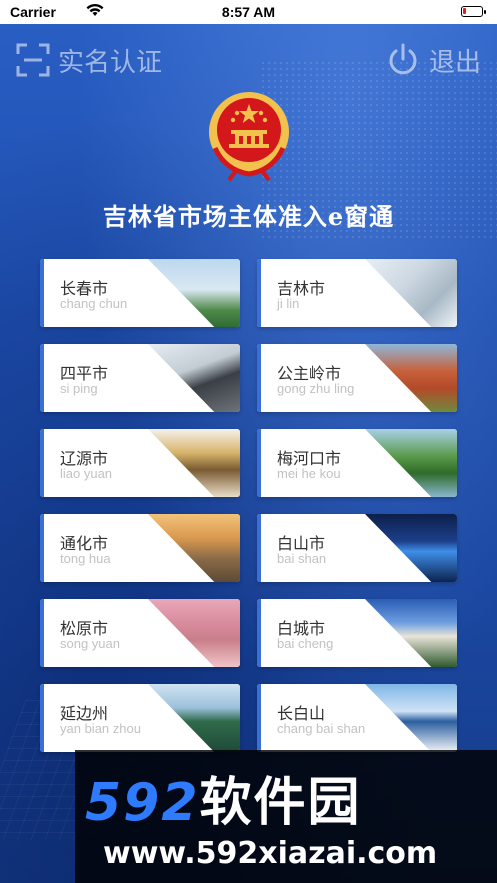  What do you see at coordinates (140, 548) in the screenshot?
I see `city-card-tonghua: 通化市 tong hua` at bounding box center [140, 548].